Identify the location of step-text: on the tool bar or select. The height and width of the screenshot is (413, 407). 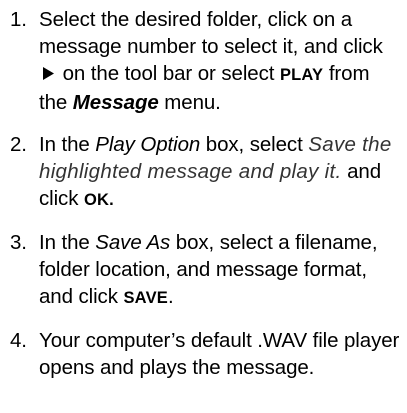
(168, 73).